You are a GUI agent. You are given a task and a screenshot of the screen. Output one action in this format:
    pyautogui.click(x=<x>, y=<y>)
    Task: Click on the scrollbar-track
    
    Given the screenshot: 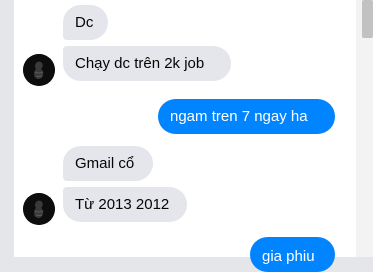 What is the action you would take?
    pyautogui.click(x=364, y=128)
    